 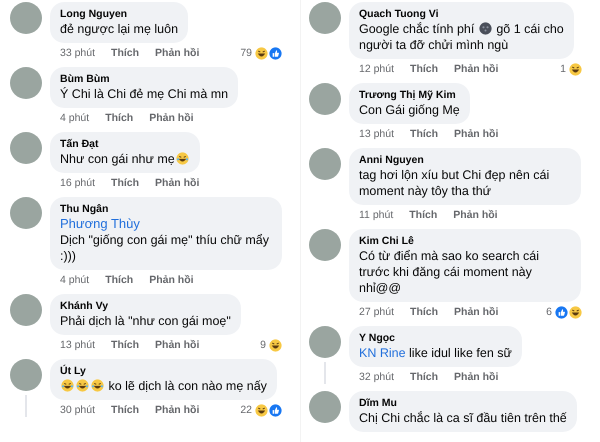 What do you see at coordinates (485, 28) in the screenshot?
I see `dark-face-emoji-icon` at bounding box center [485, 28].